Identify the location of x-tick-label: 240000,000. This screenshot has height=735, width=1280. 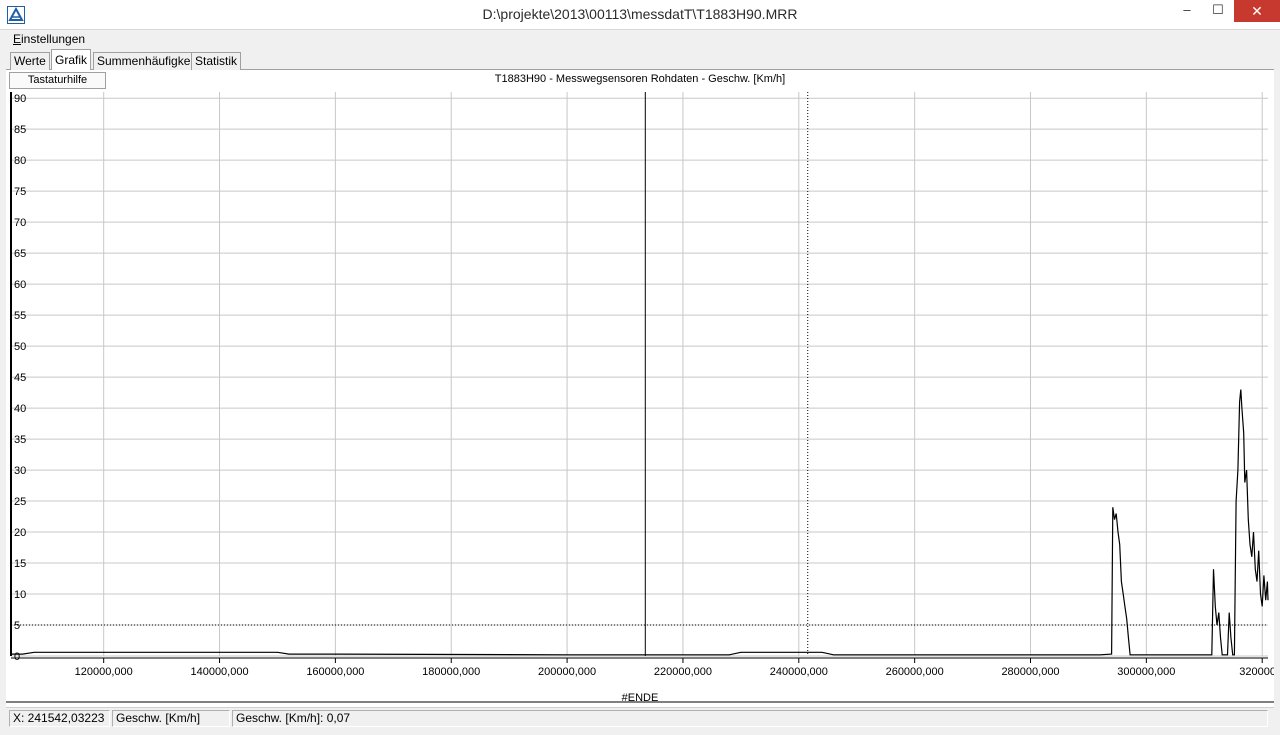
(799, 672).